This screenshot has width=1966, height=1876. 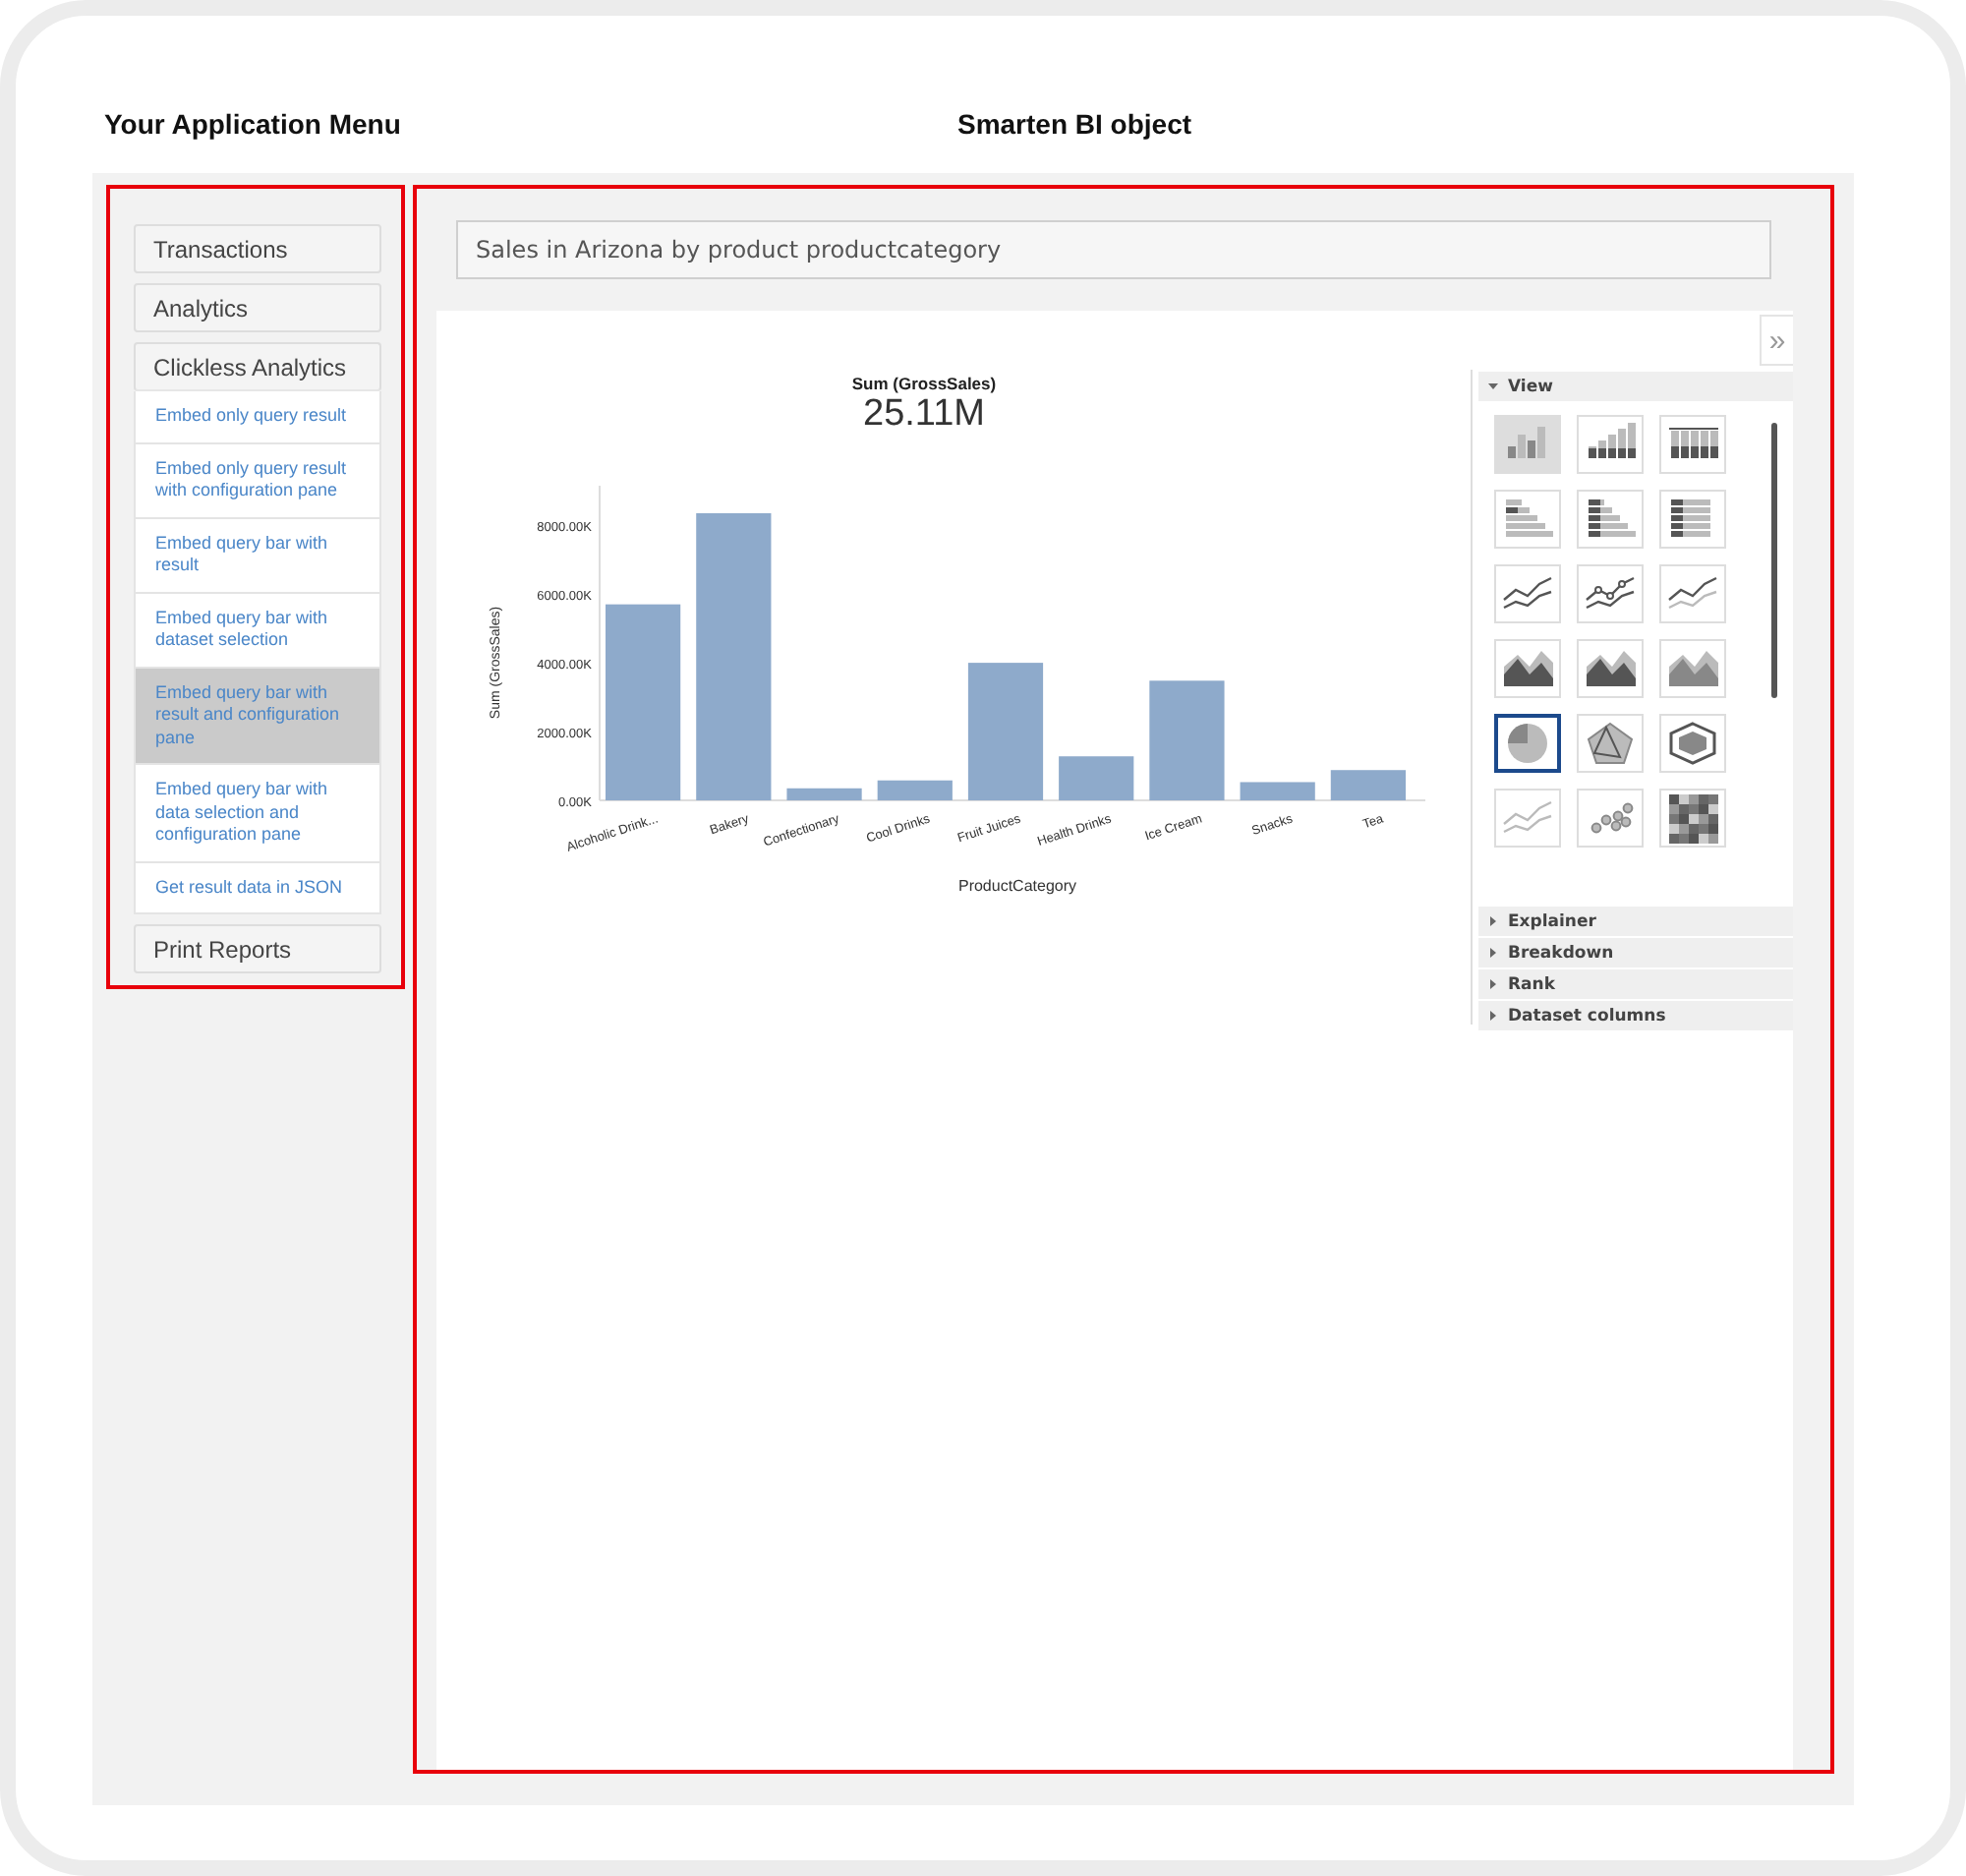 What do you see at coordinates (1493, 386) in the screenshot?
I see `caret-down-icon` at bounding box center [1493, 386].